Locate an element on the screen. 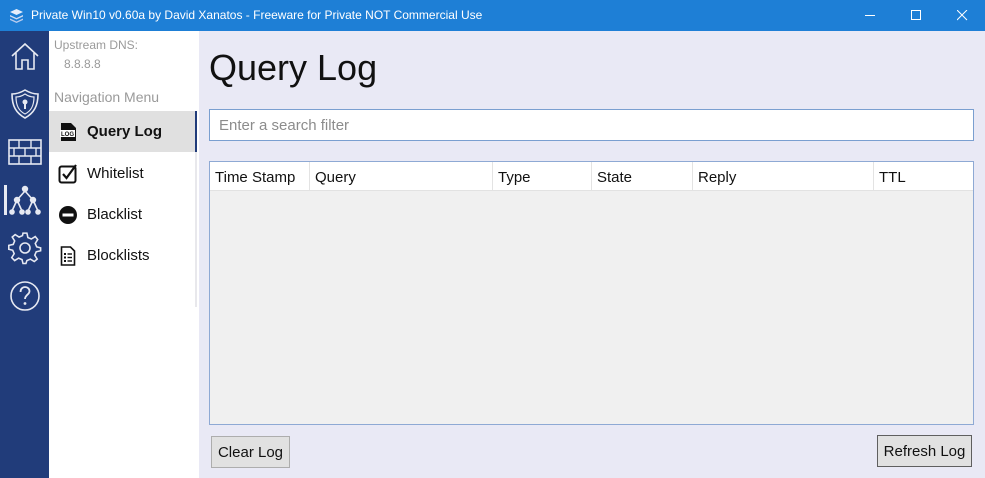 Image resolution: width=985 pixels, height=478 pixels. help-icon is located at coordinates (24, 296).